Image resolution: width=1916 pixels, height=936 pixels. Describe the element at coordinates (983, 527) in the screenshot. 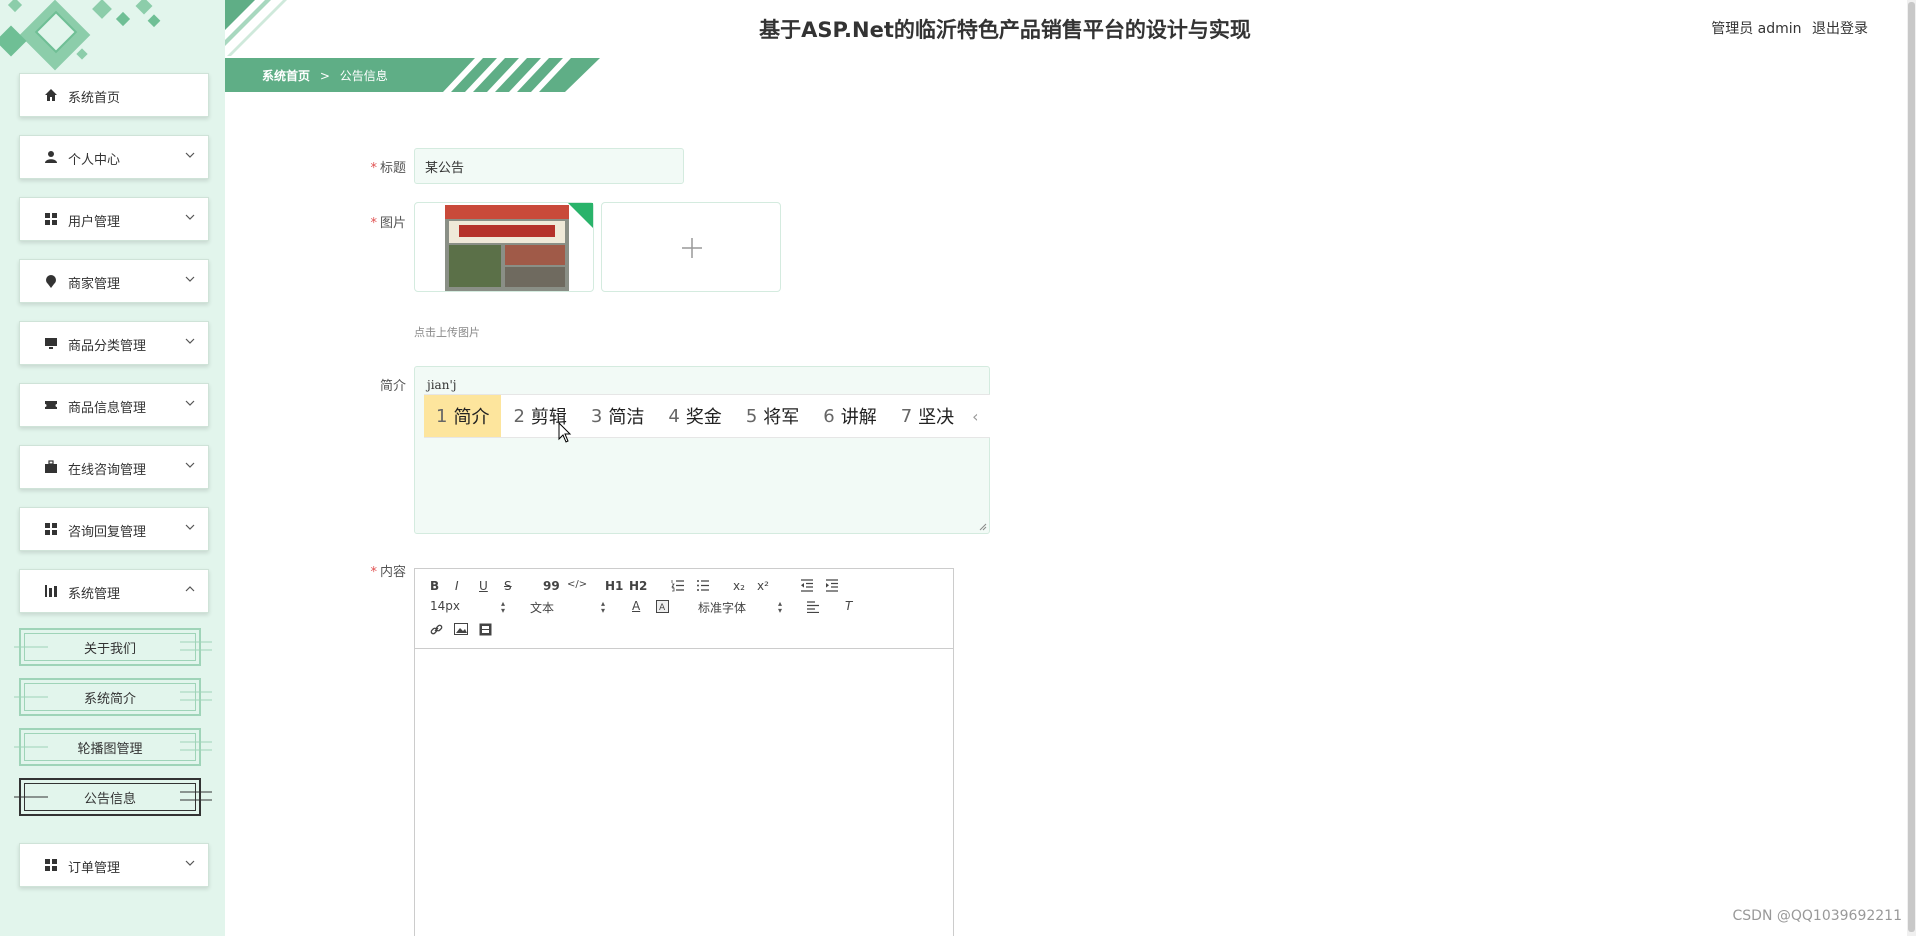

I see `resize-handle-icon` at that location.